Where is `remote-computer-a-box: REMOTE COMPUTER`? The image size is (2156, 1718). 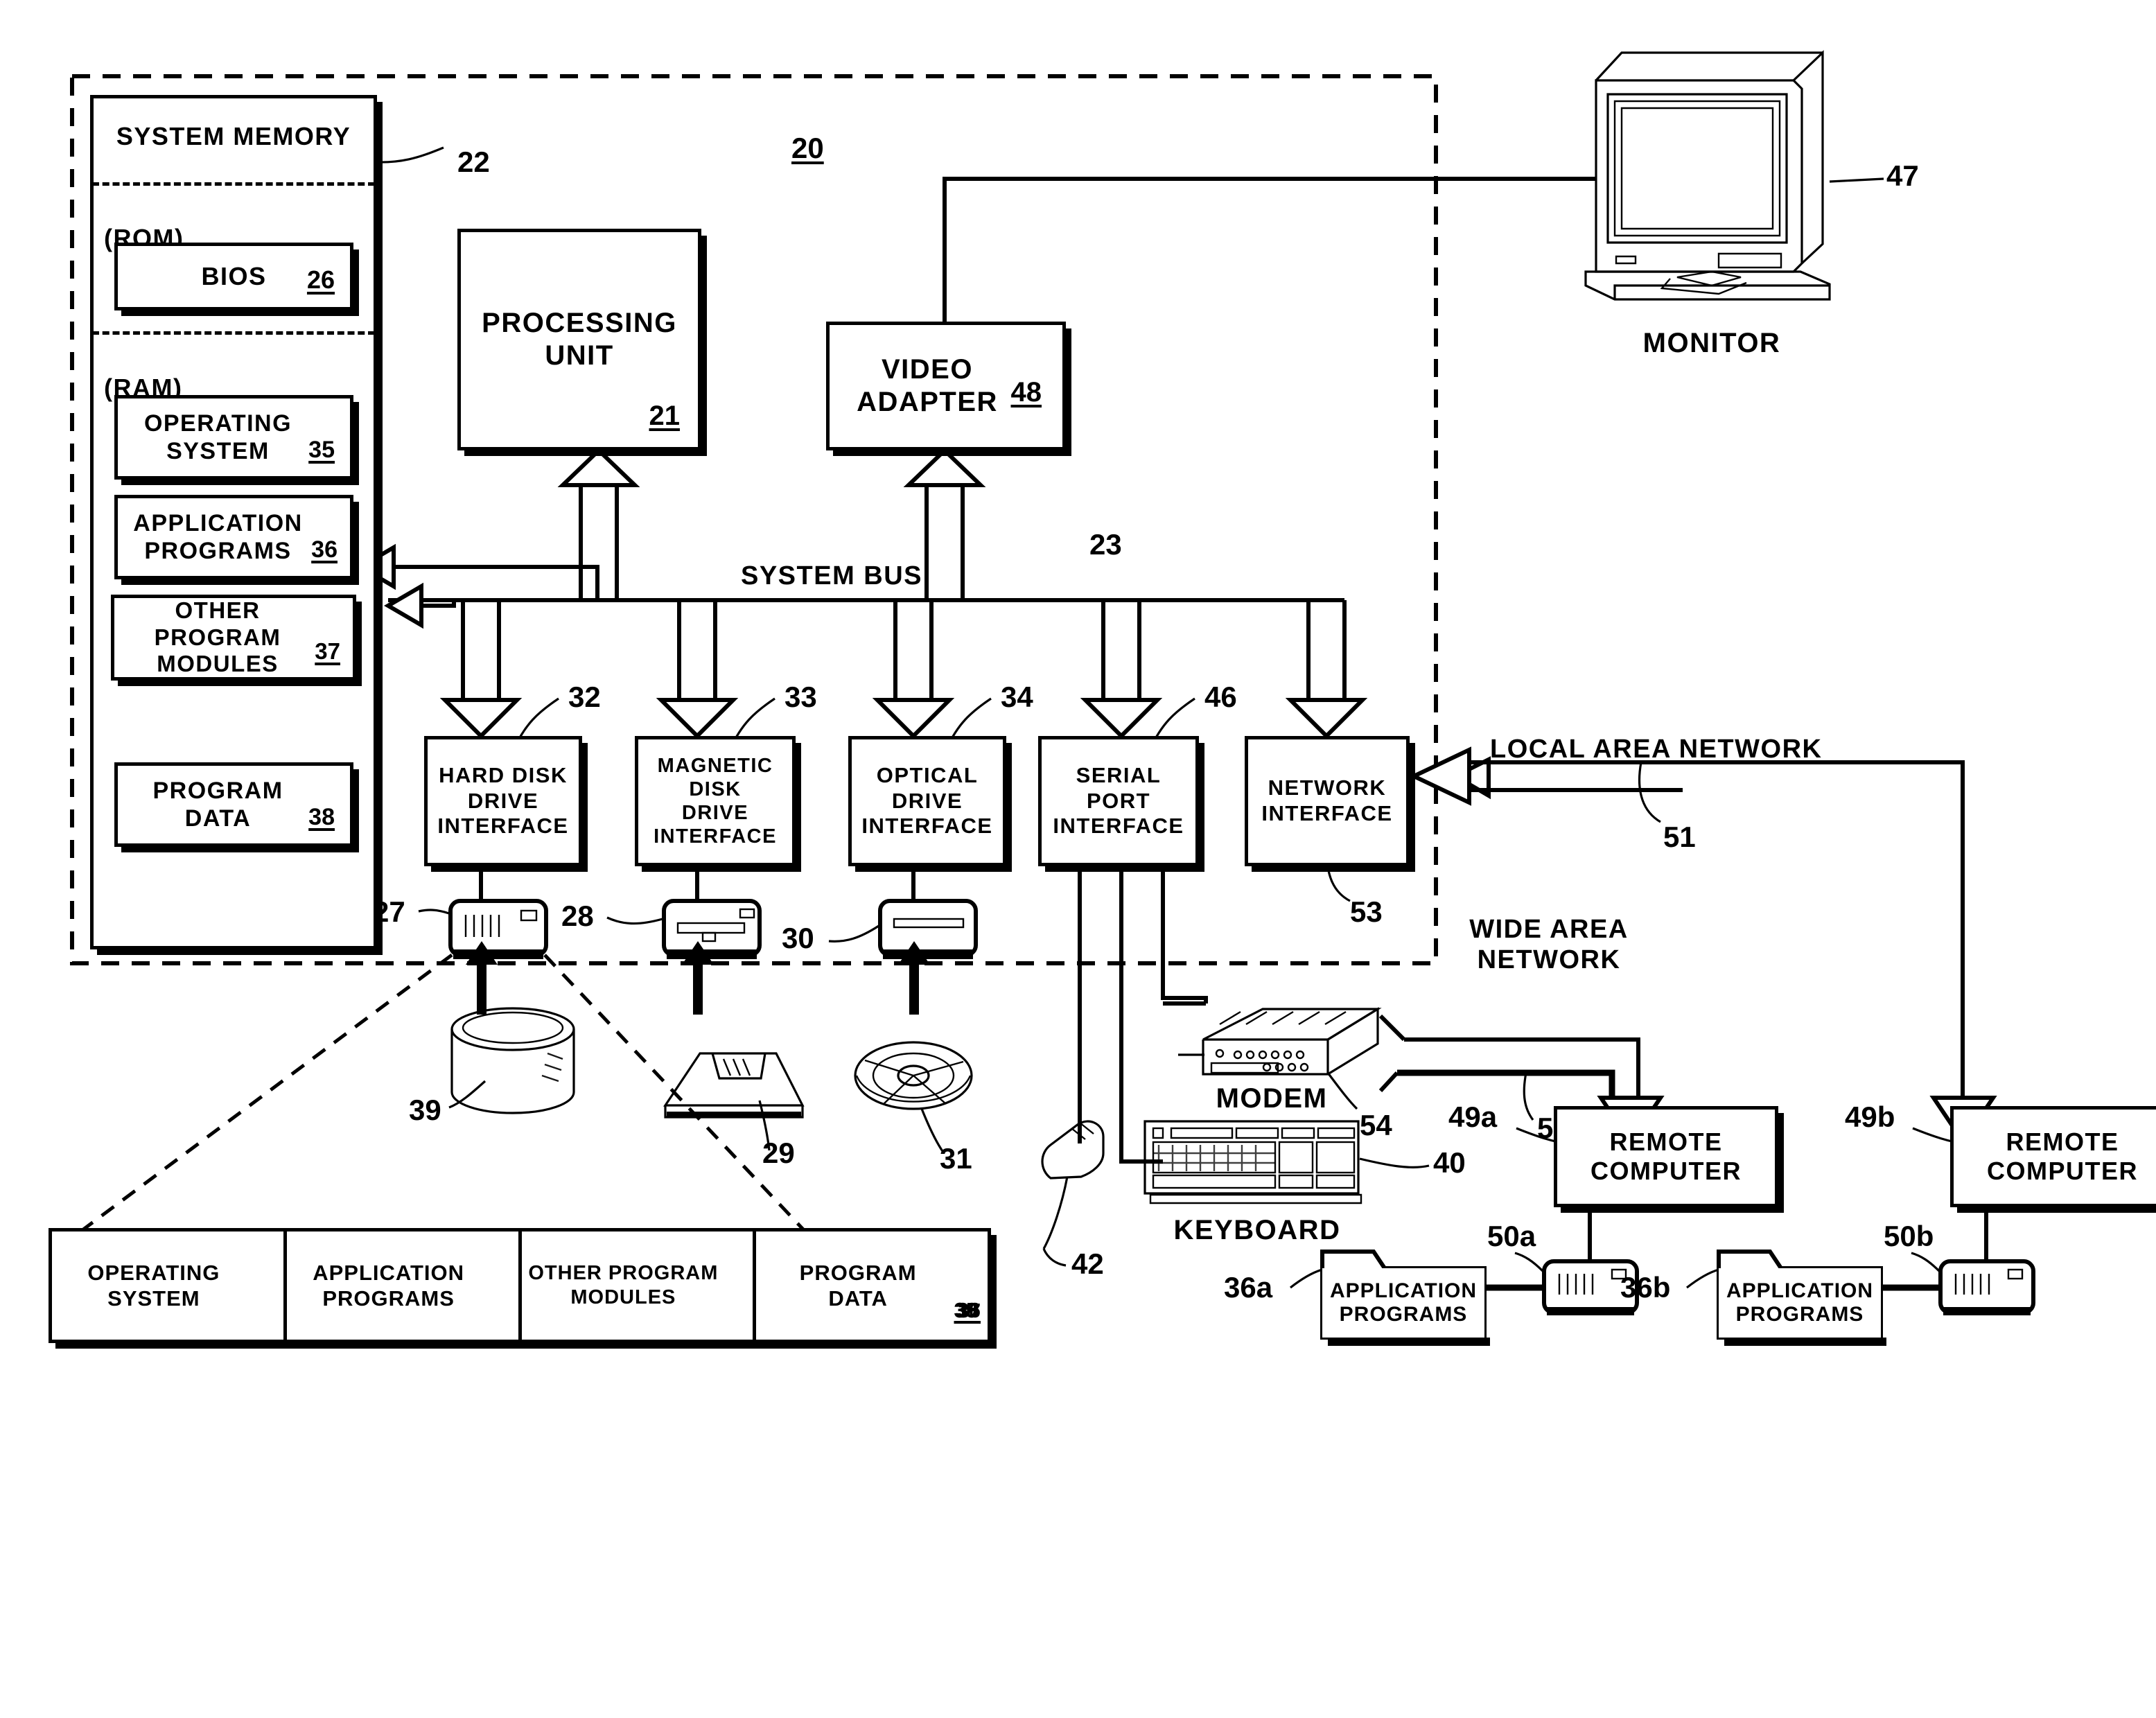 remote-computer-a-box: REMOTE COMPUTER is located at coordinates (1666, 1156).